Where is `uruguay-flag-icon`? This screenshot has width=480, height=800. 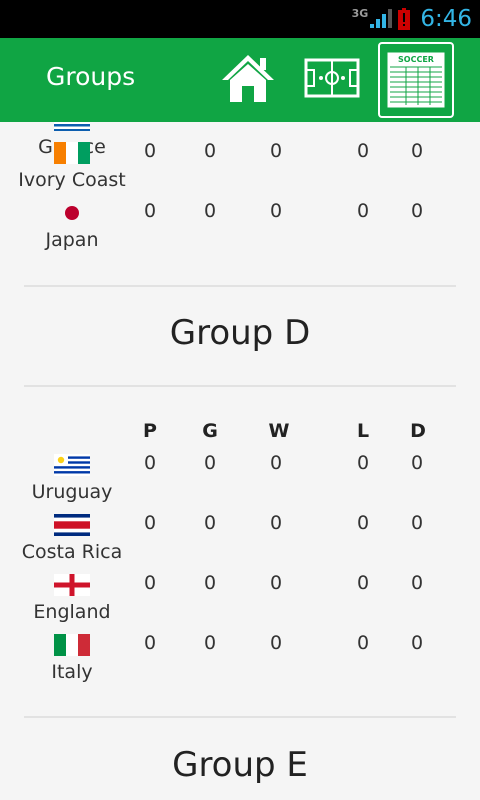 uruguay-flag-icon is located at coordinates (72, 465).